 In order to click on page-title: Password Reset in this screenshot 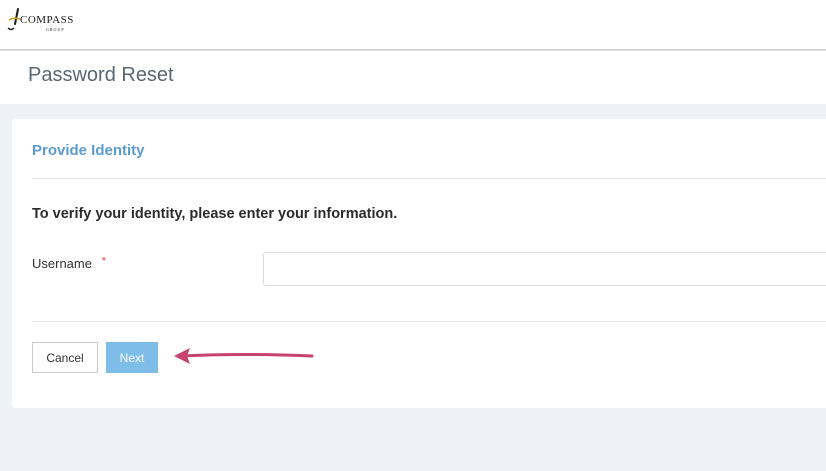, I will do `click(101, 75)`.